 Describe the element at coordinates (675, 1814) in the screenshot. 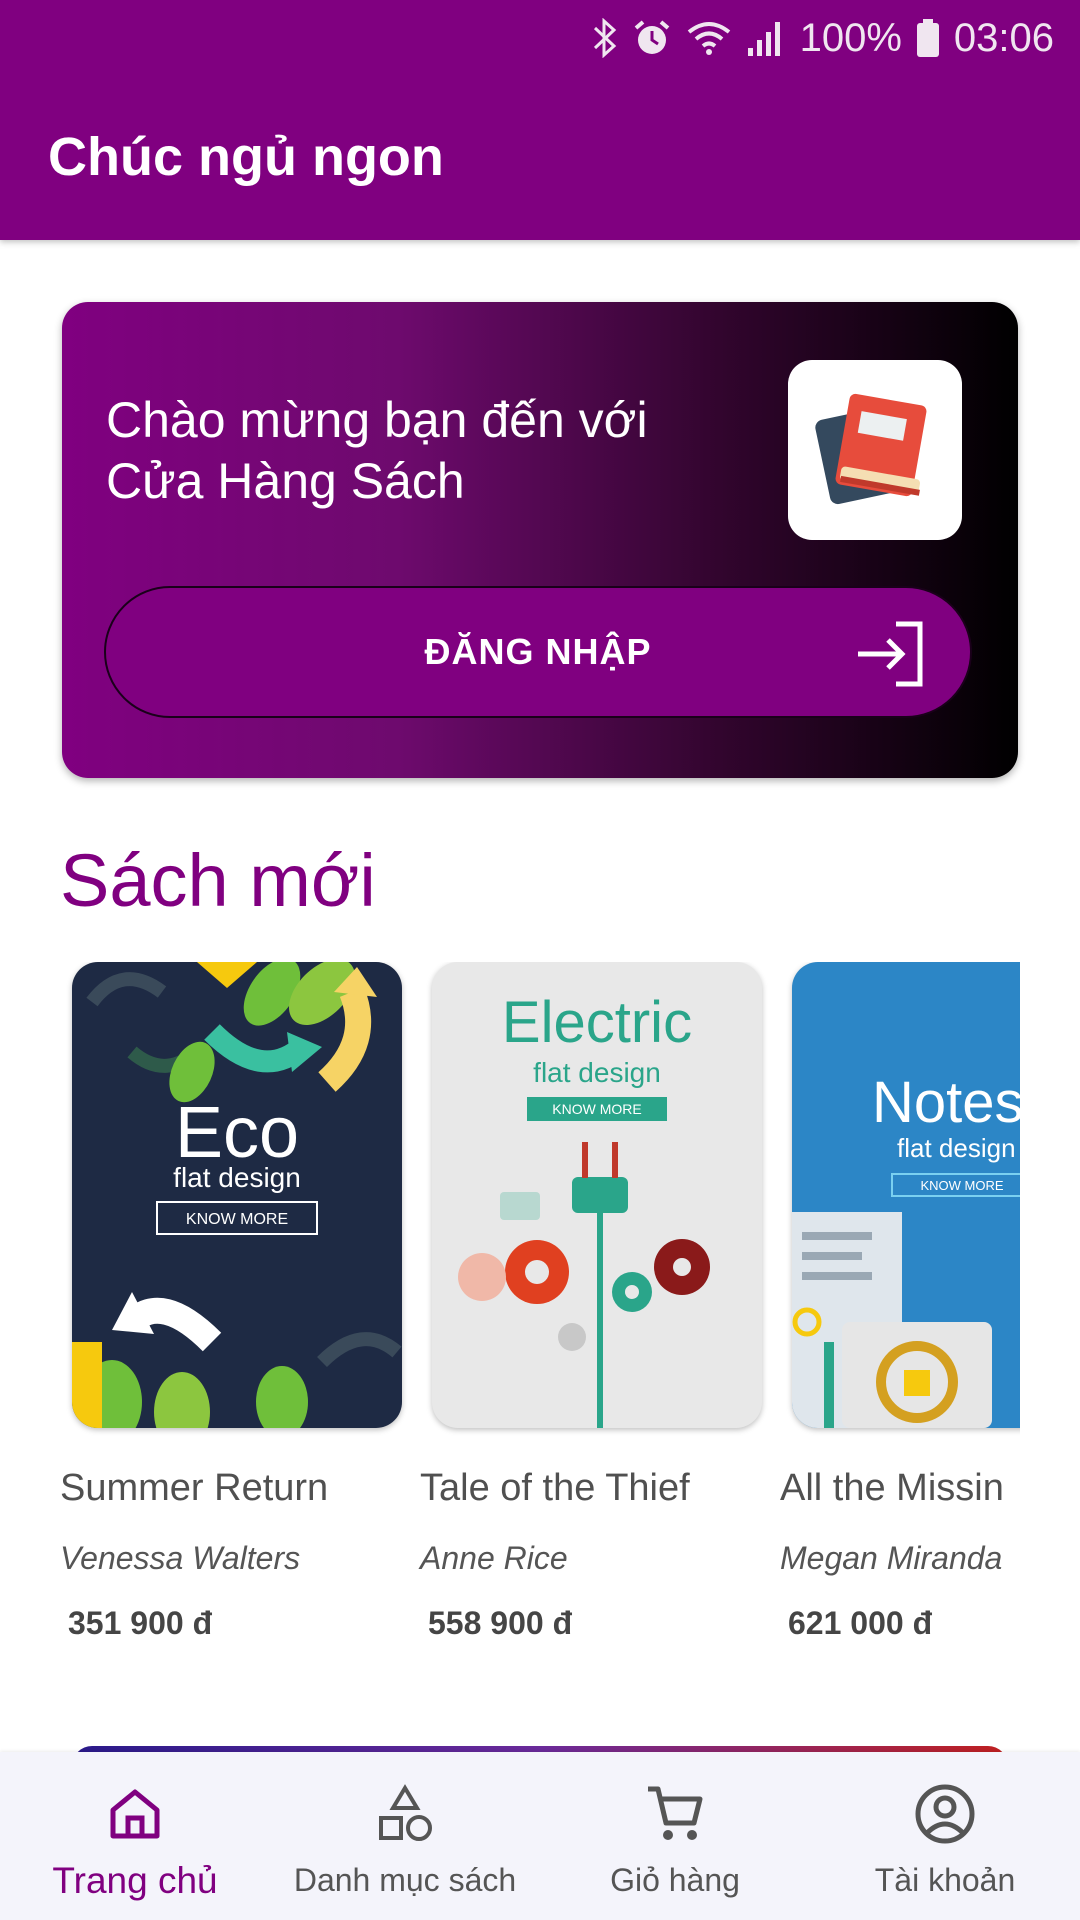

I see `cart-icon` at that location.